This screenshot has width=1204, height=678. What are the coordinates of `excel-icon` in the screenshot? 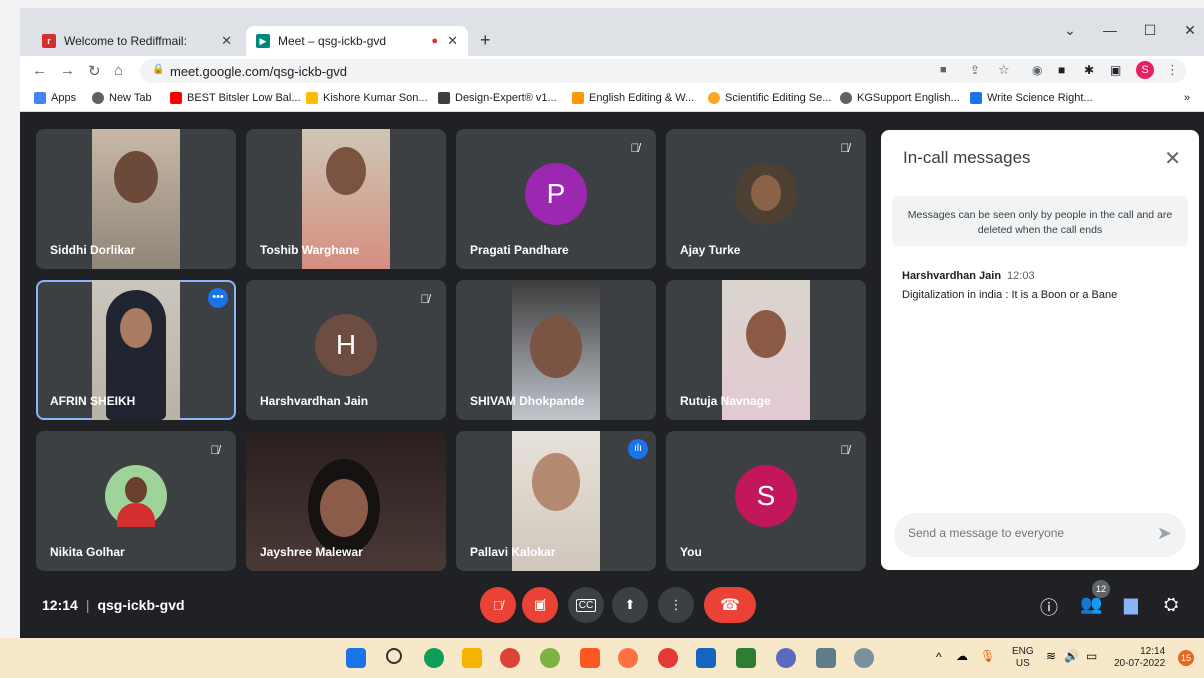 It's located at (746, 658).